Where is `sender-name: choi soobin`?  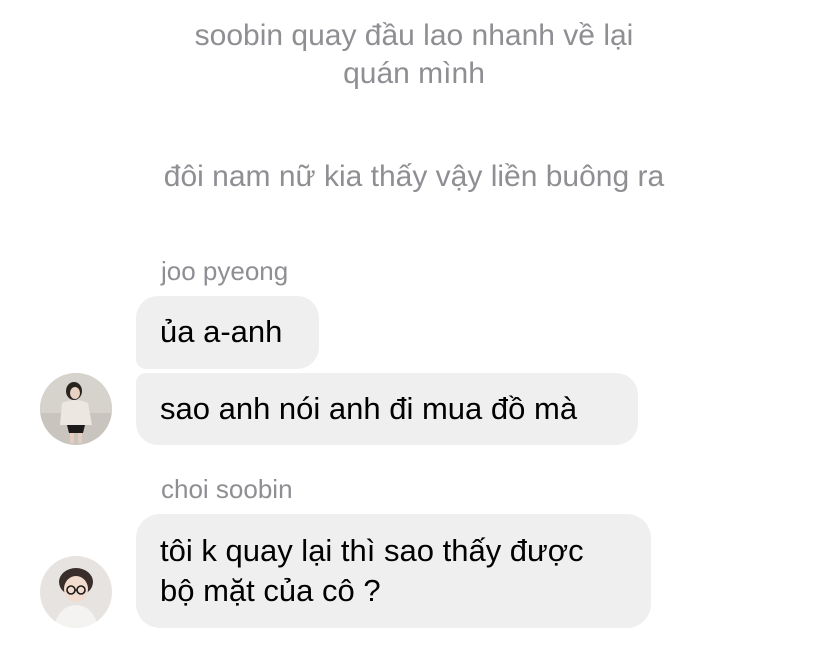
sender-name: choi soobin is located at coordinates (227, 489).